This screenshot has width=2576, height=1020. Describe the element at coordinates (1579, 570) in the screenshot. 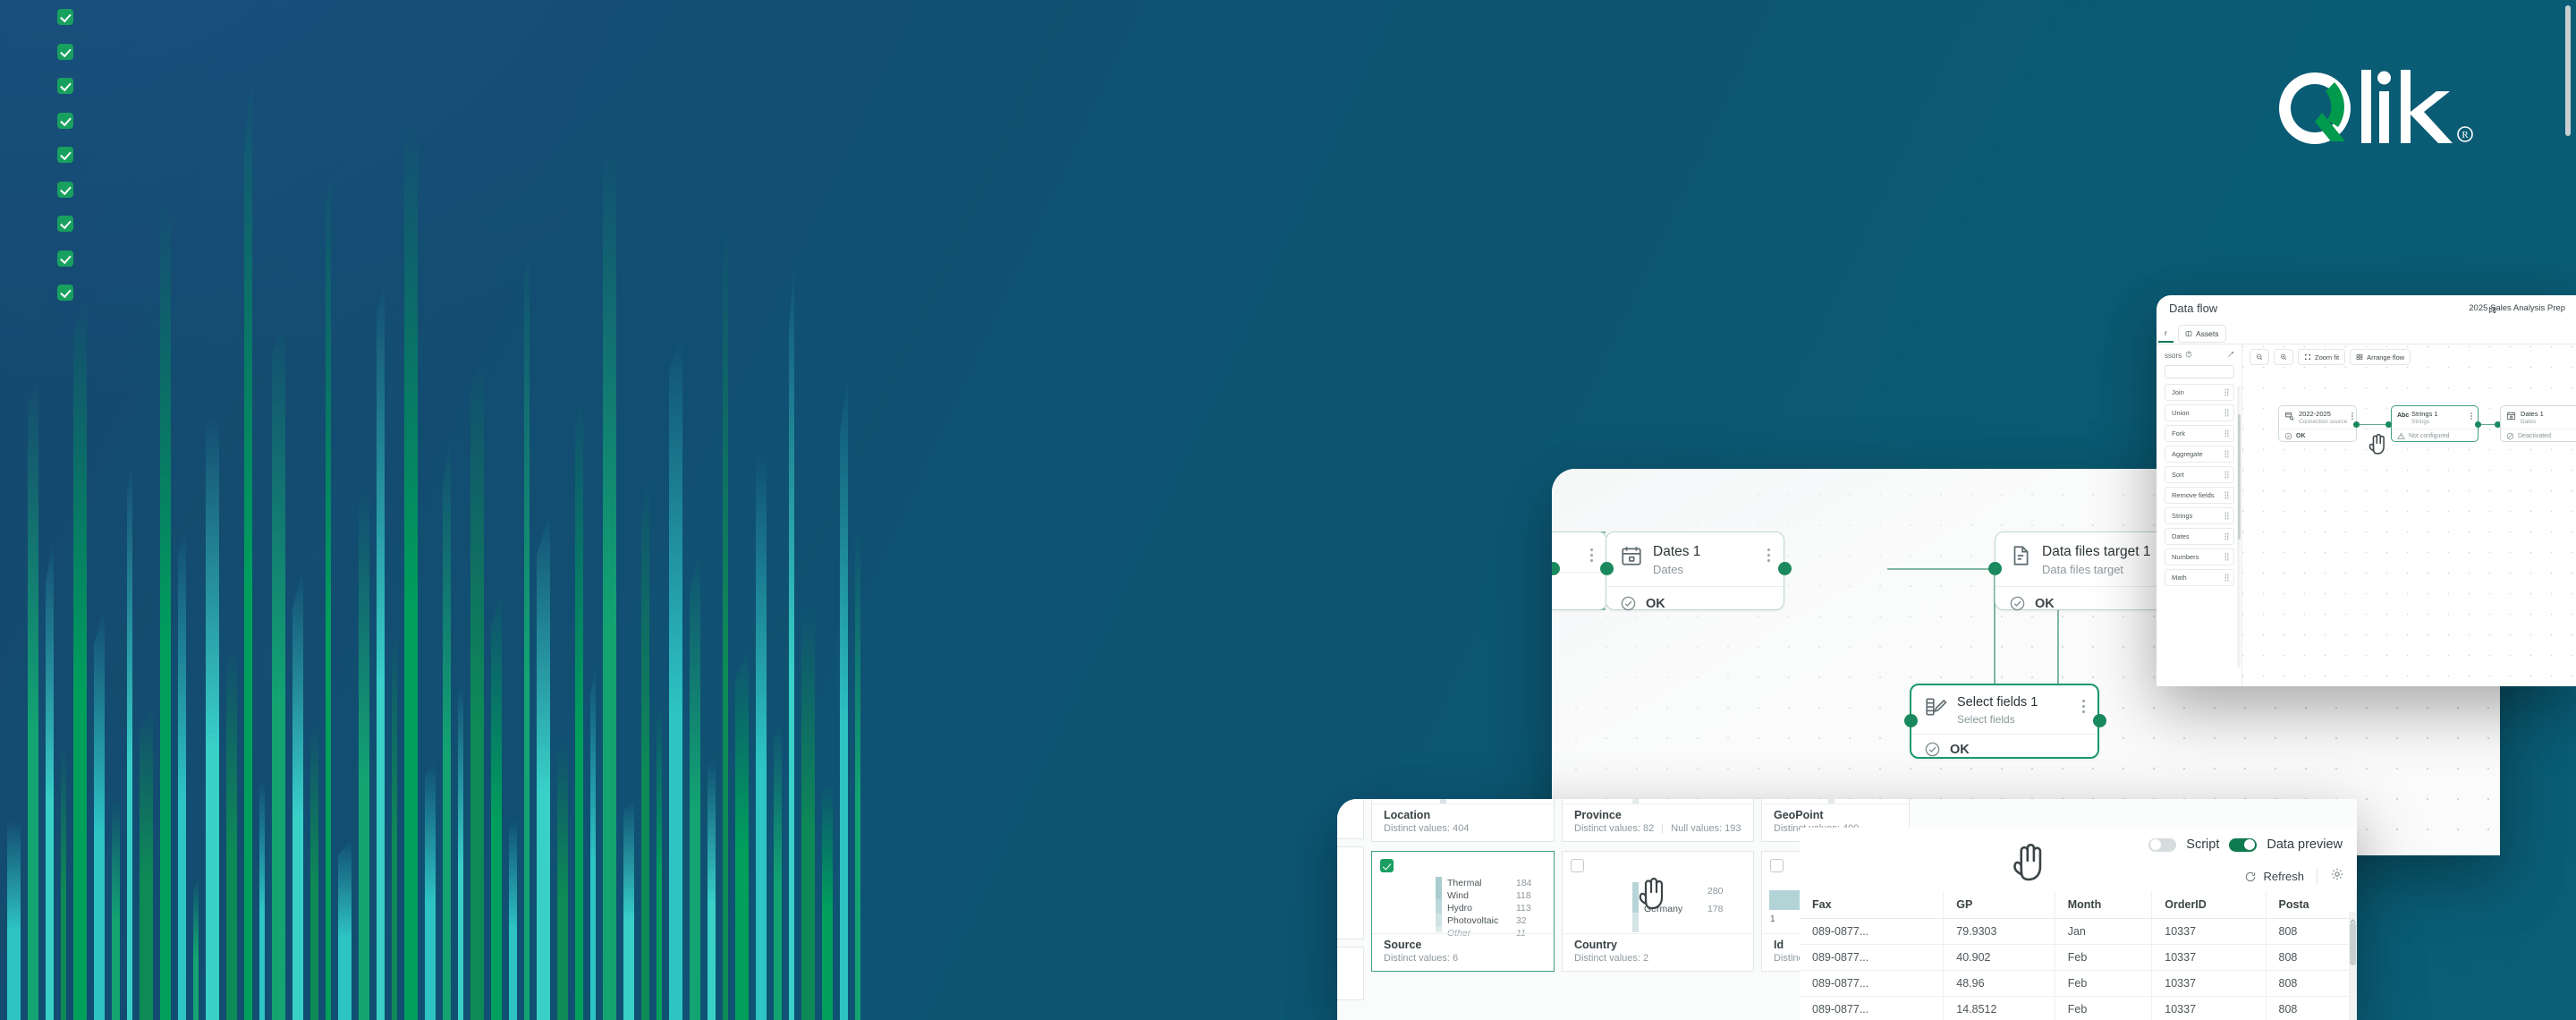

I see `flow-node-partial` at that location.